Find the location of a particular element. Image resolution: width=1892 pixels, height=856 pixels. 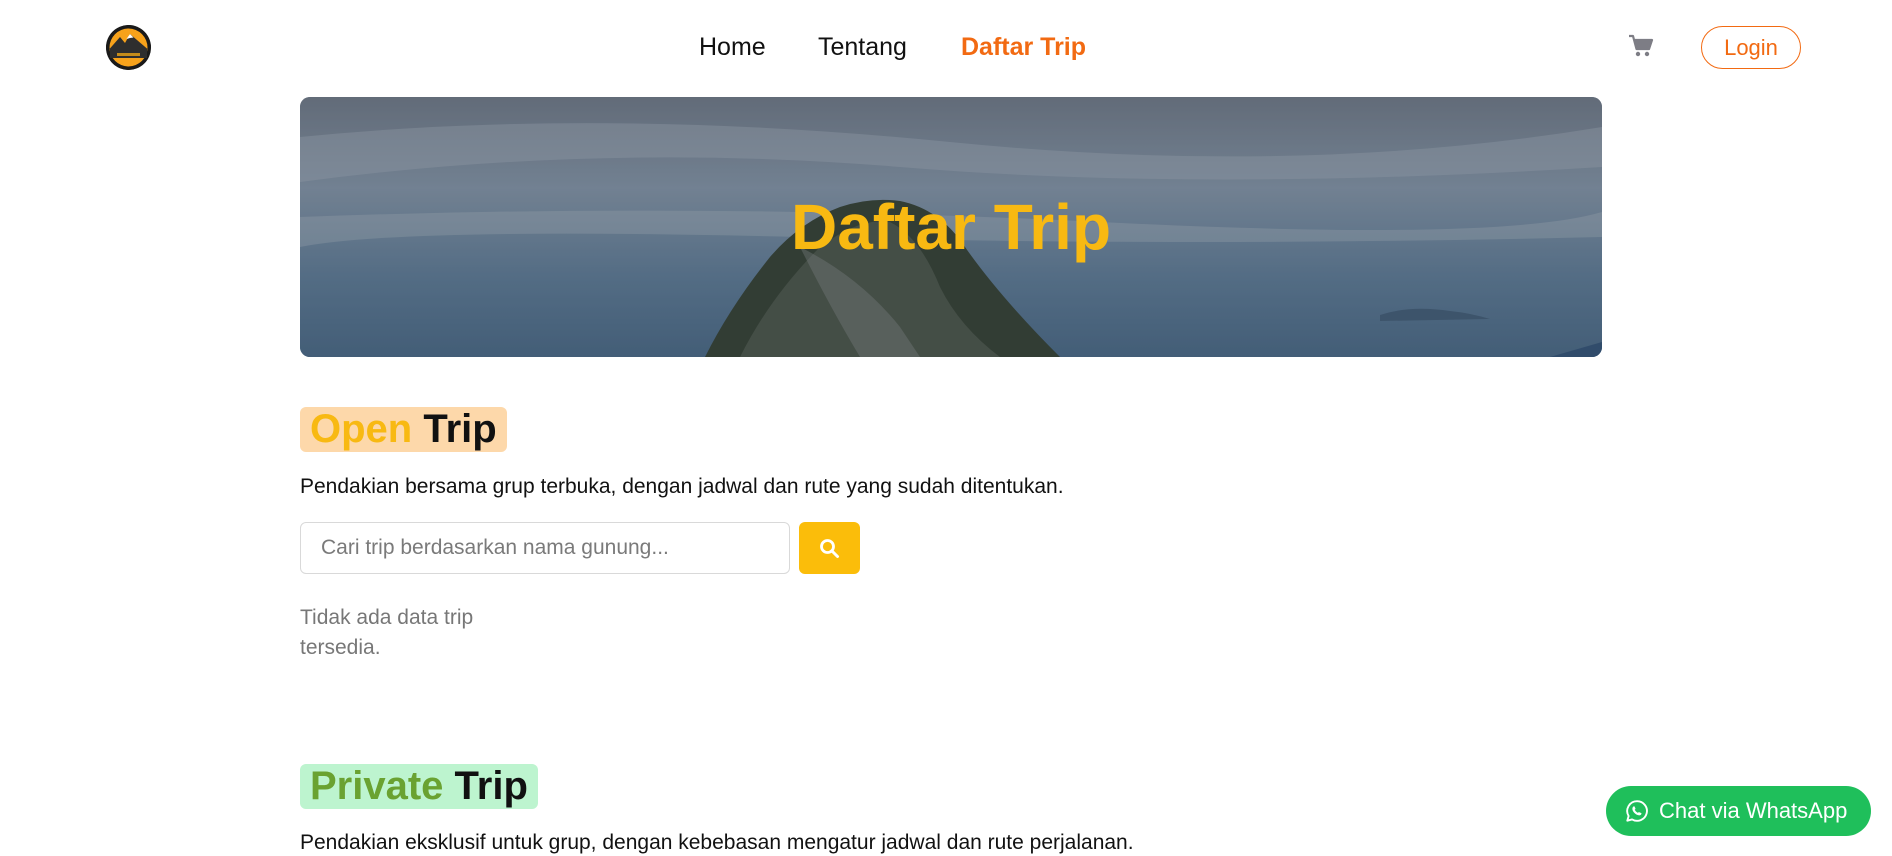

main-nav: Home Tentang Daftar Trip is located at coordinates (946, 47).